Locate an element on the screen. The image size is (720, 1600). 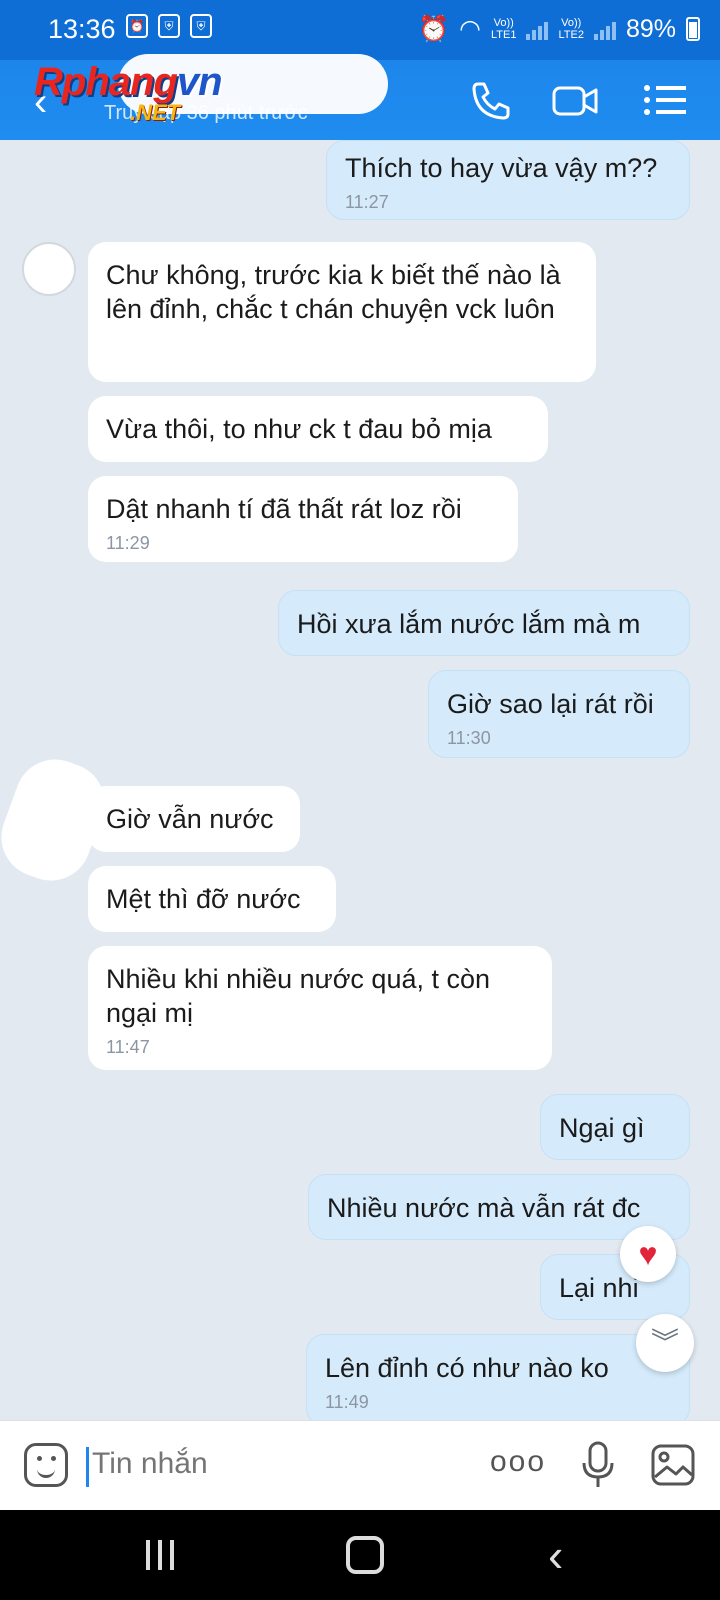
battery-icon is located at coordinates (693, 29).